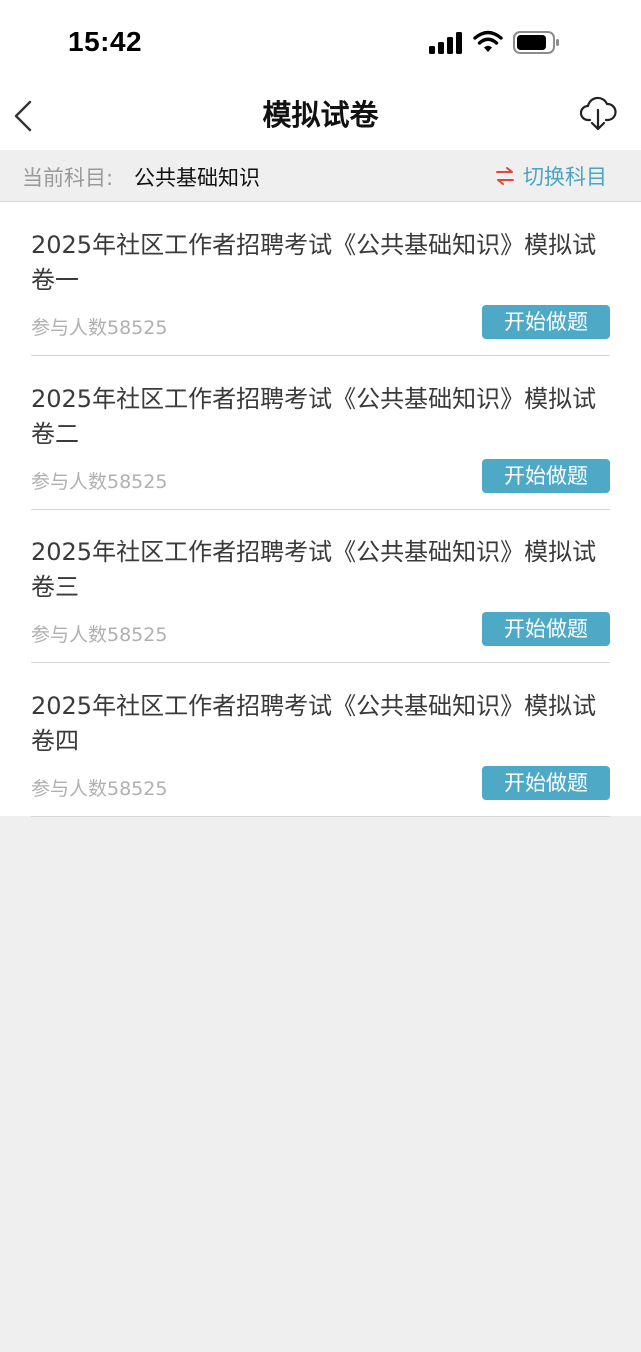 This screenshot has height=1352, width=641. I want to click on page-title: 模拟试卷, so click(320, 115).